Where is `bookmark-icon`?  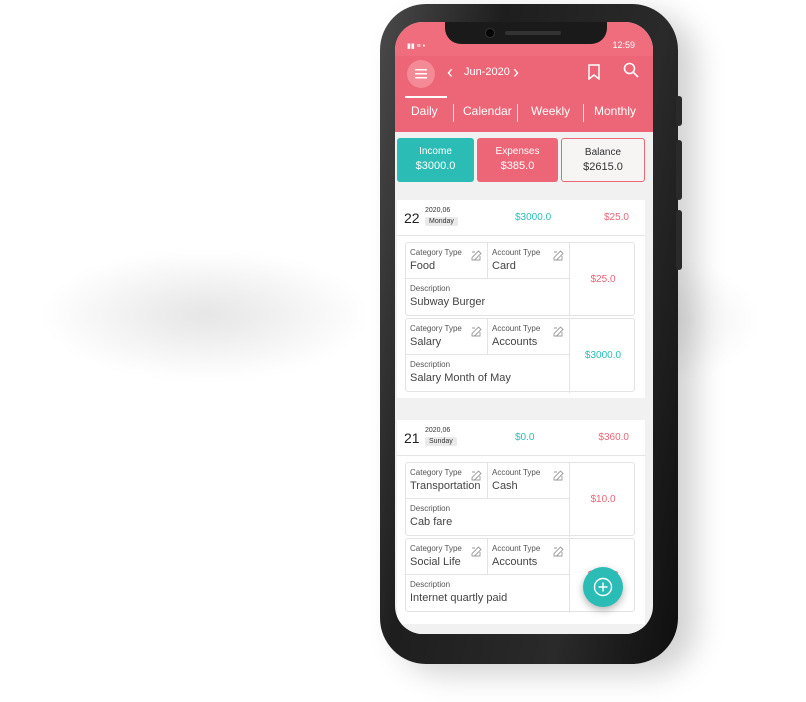 bookmark-icon is located at coordinates (594, 72).